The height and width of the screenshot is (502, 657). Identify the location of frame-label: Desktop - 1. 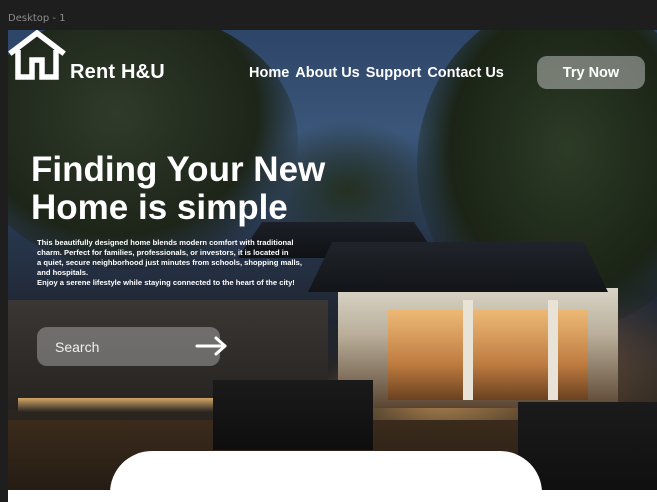
(37, 18).